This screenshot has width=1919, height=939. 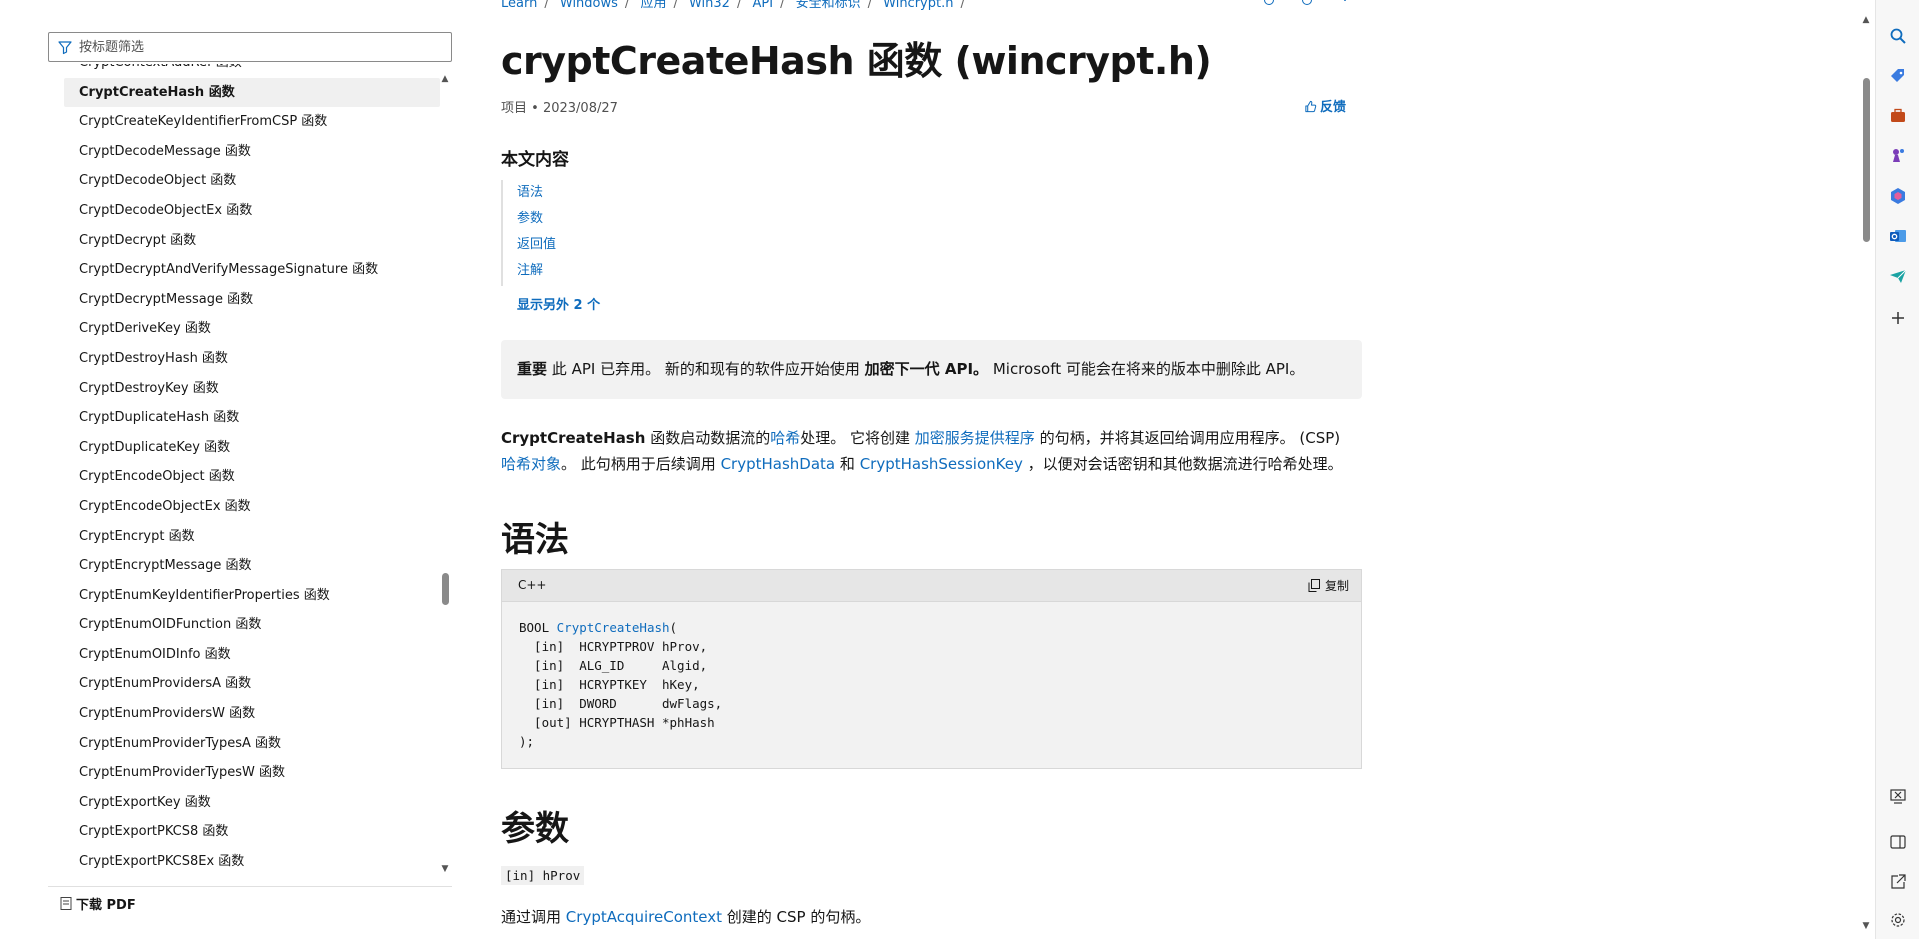 I want to click on code-return-type: BOOL, so click(x=534, y=627).